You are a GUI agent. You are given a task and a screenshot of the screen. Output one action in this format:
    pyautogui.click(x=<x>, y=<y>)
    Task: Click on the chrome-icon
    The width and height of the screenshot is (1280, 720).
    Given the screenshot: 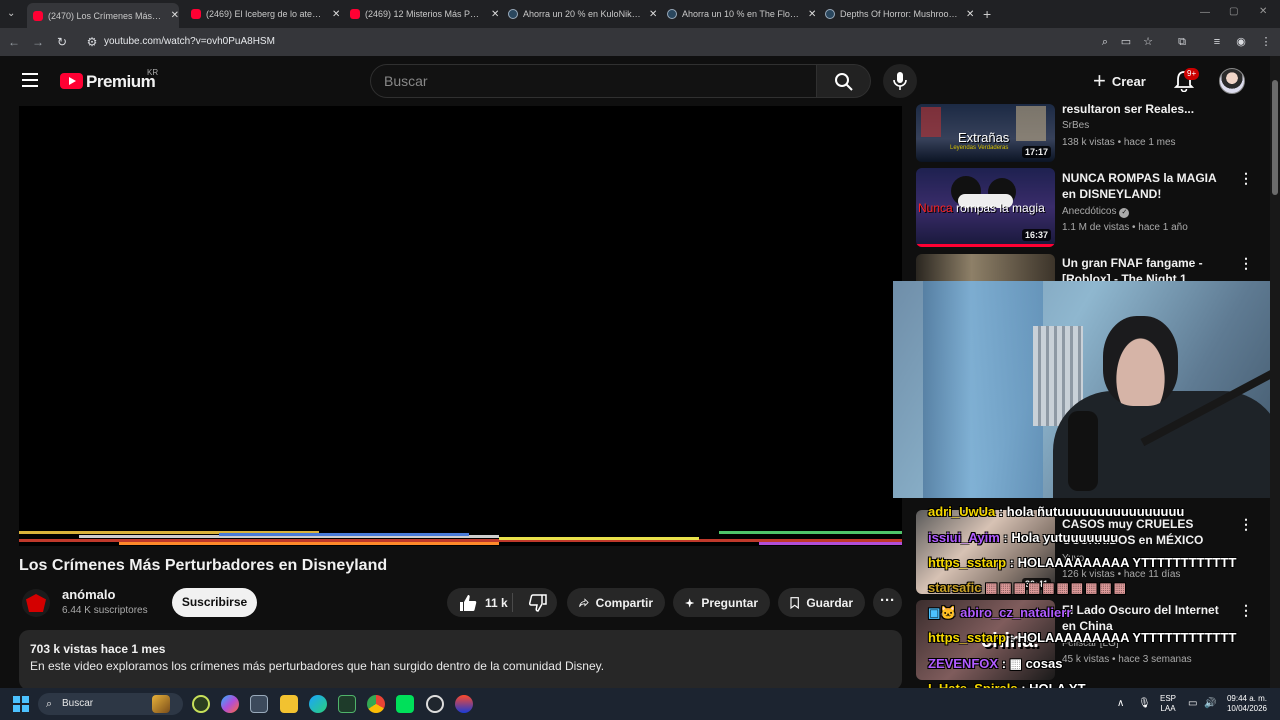 What is the action you would take?
    pyautogui.click(x=376, y=704)
    